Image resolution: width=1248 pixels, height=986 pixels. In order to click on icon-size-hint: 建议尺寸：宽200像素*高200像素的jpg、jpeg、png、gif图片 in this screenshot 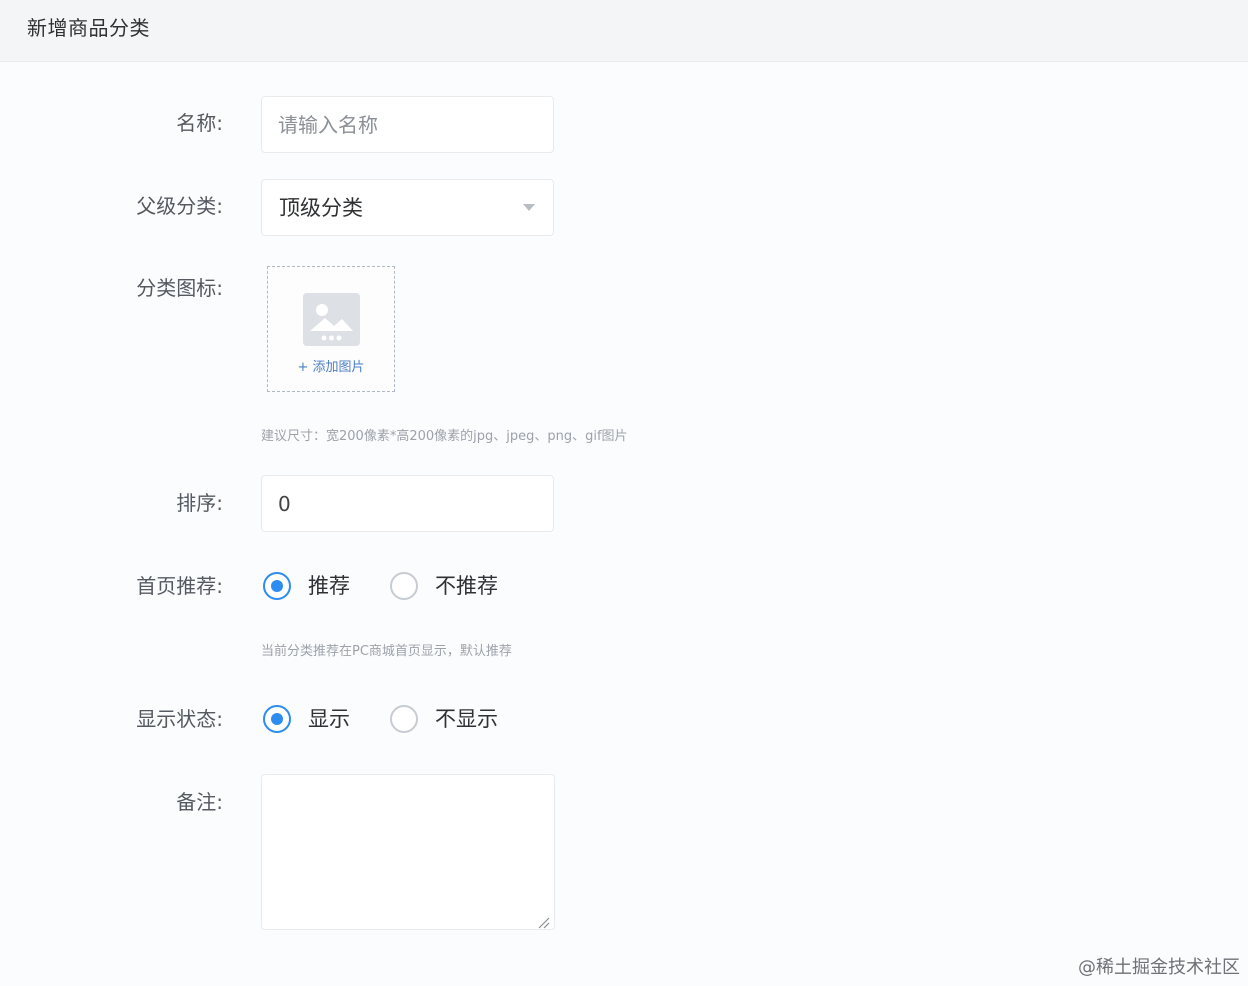, I will do `click(444, 436)`.